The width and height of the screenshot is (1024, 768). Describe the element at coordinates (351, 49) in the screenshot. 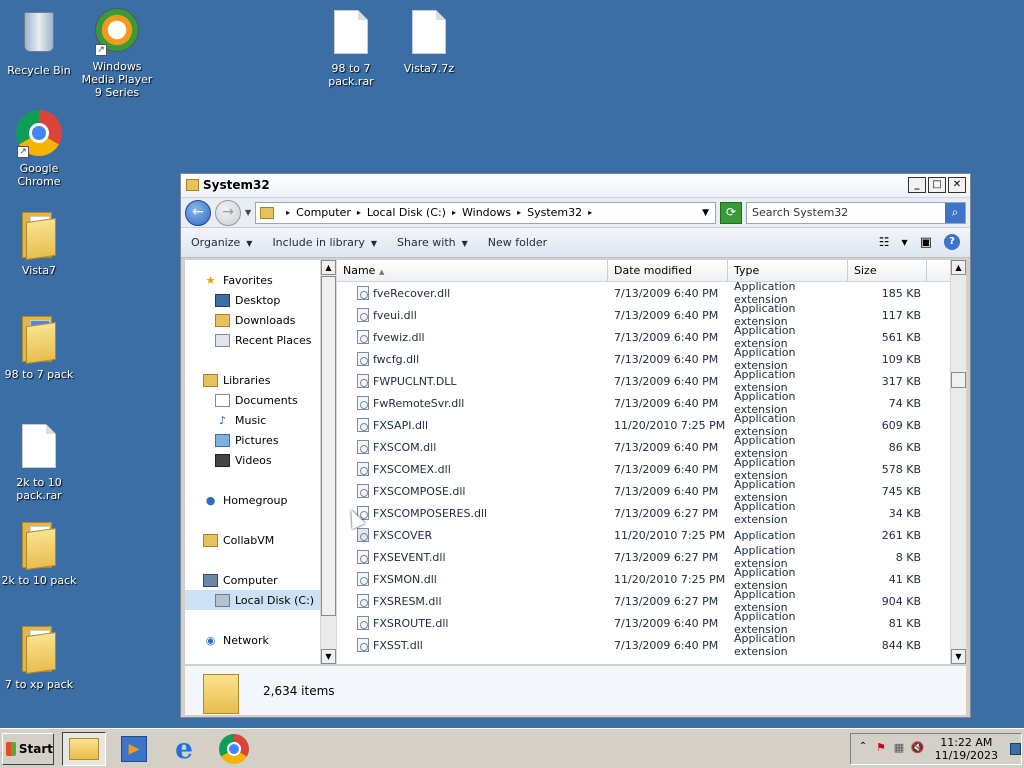

I see `desktop-icon-98-to-7-rar: 98 to 7 pack.rar` at that location.